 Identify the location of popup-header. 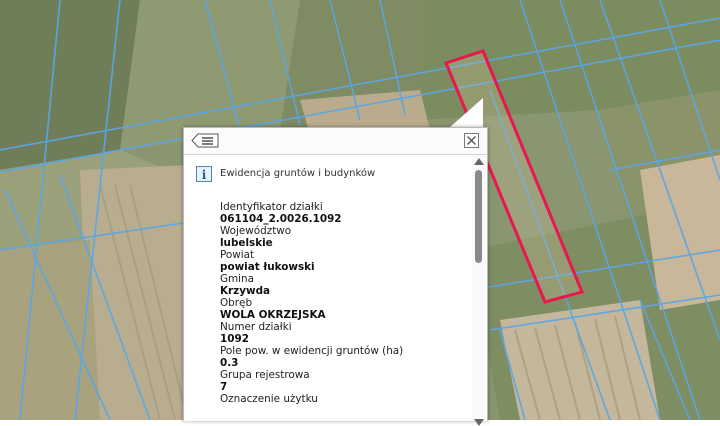
(335, 141).